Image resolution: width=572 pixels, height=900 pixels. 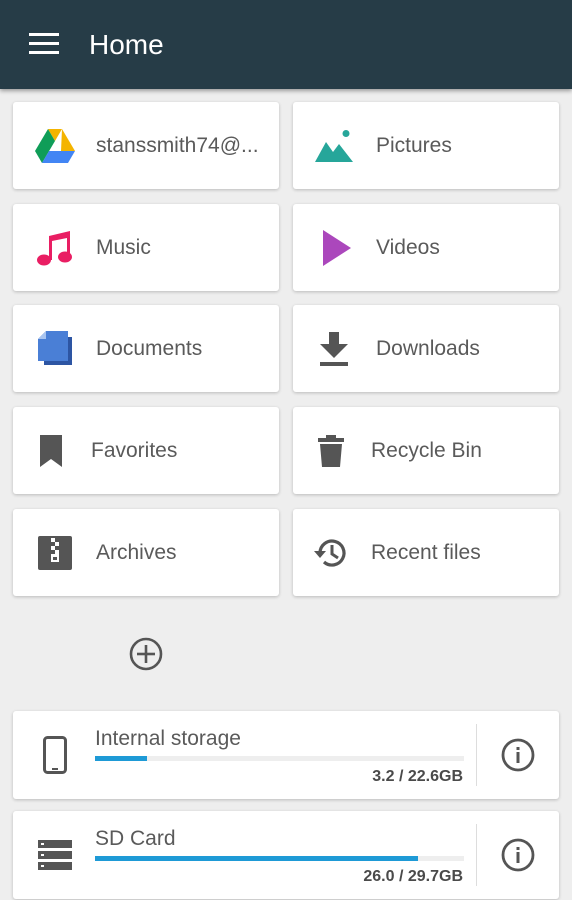 I want to click on add-location-button, so click(x=146, y=654).